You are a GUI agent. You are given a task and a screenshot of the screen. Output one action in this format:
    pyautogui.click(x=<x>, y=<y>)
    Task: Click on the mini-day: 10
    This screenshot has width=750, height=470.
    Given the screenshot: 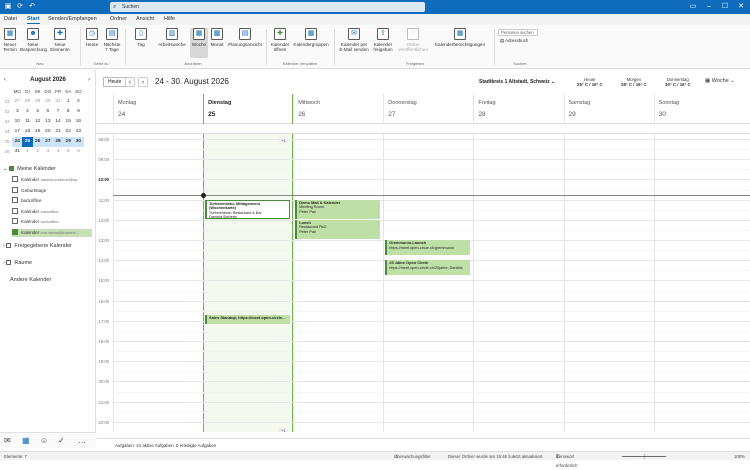 What is the action you would take?
    pyautogui.click(x=17, y=122)
    